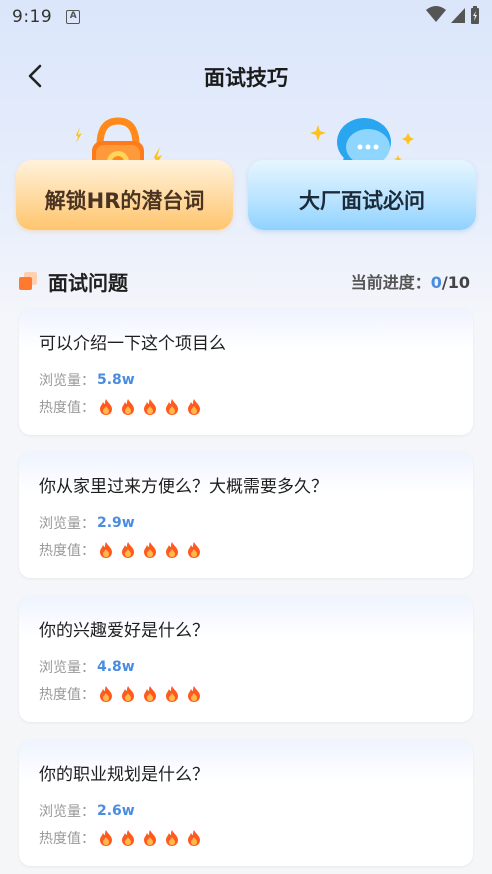 The height and width of the screenshot is (874, 492). I want to click on progress-label: 当前进度：, so click(390, 282).